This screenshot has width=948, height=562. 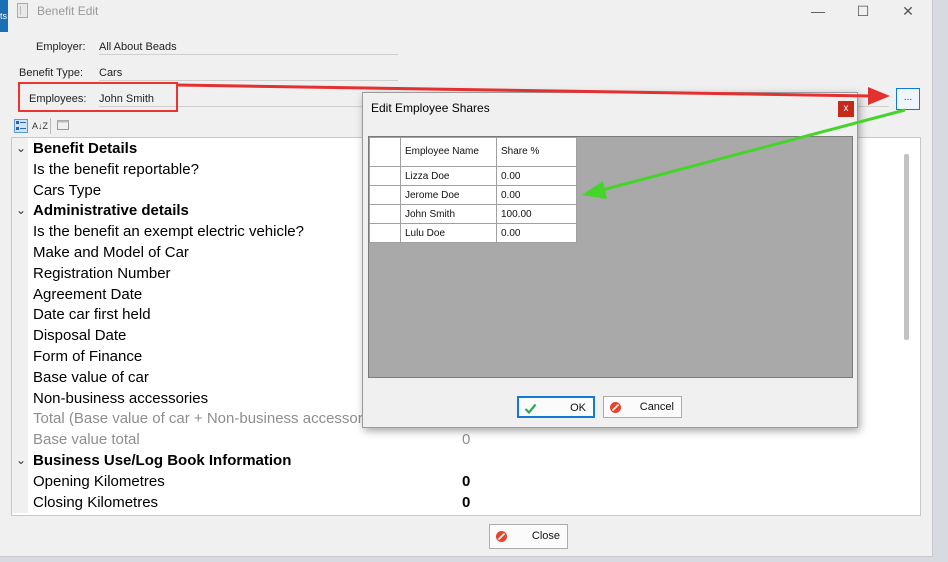 What do you see at coordinates (594, 190) in the screenshot?
I see `green-arrowhead` at bounding box center [594, 190].